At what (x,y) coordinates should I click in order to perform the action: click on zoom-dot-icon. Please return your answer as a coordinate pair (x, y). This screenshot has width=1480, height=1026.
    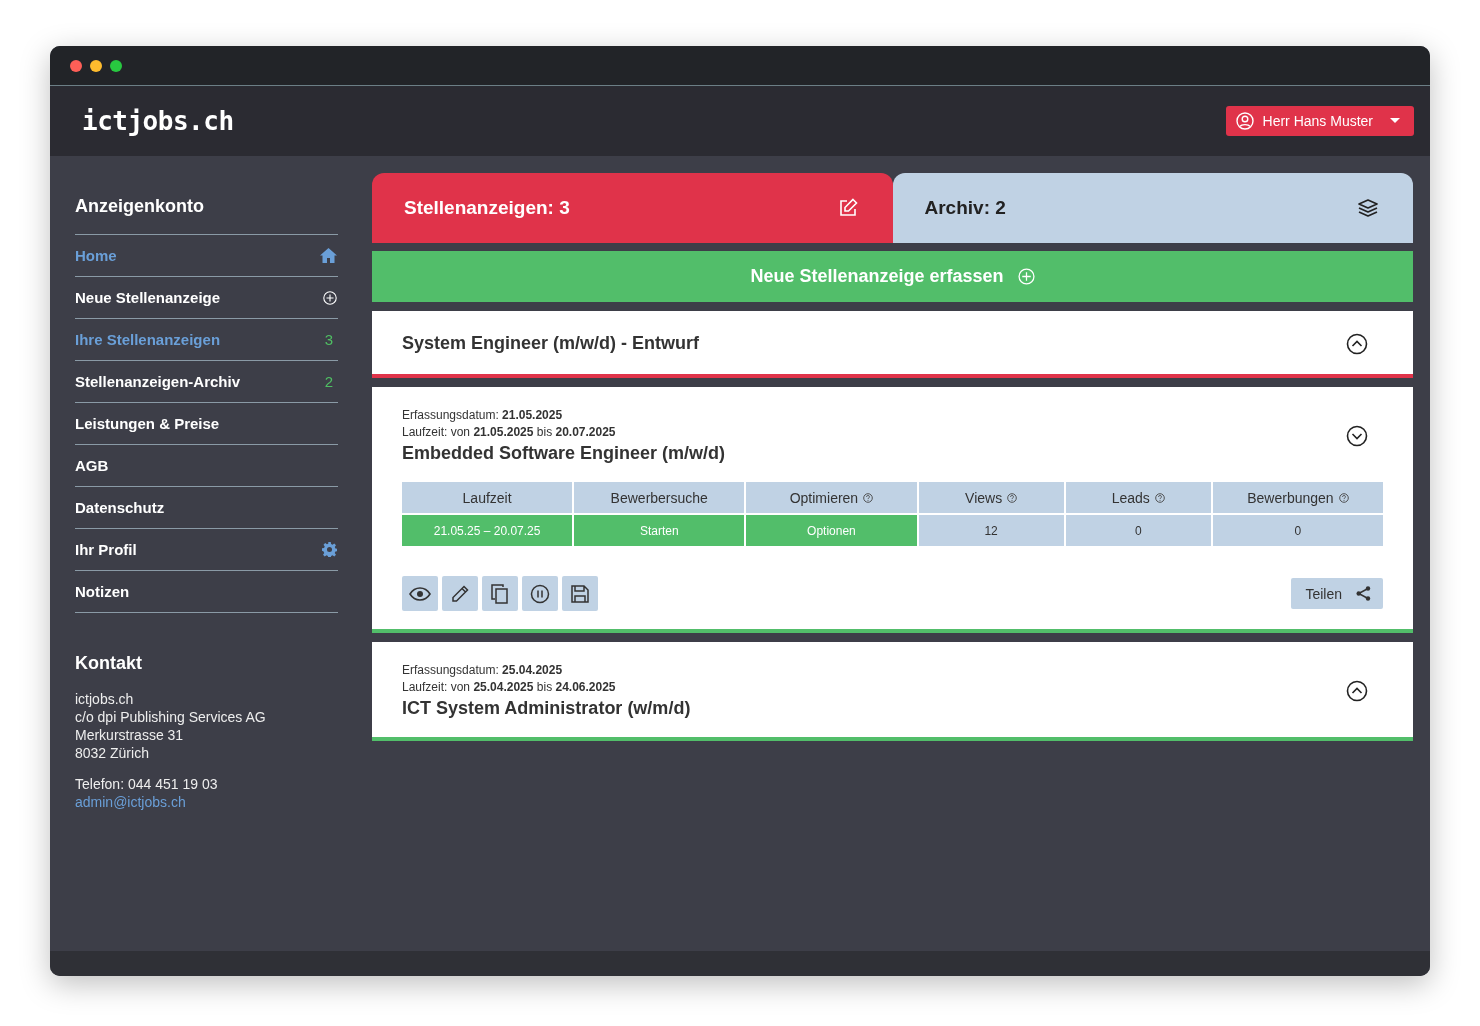
    Looking at the image, I should click on (116, 65).